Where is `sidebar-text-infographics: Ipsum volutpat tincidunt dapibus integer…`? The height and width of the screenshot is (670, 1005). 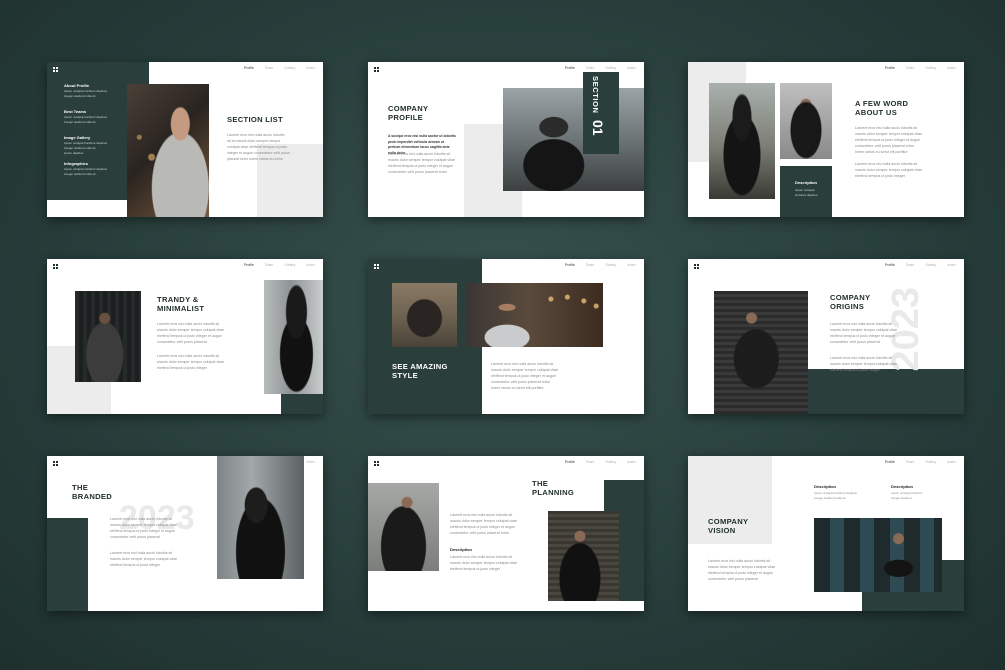
sidebar-text-infographics: Ipsum volutpat tincidunt dapibus integer… is located at coordinates (85, 171).